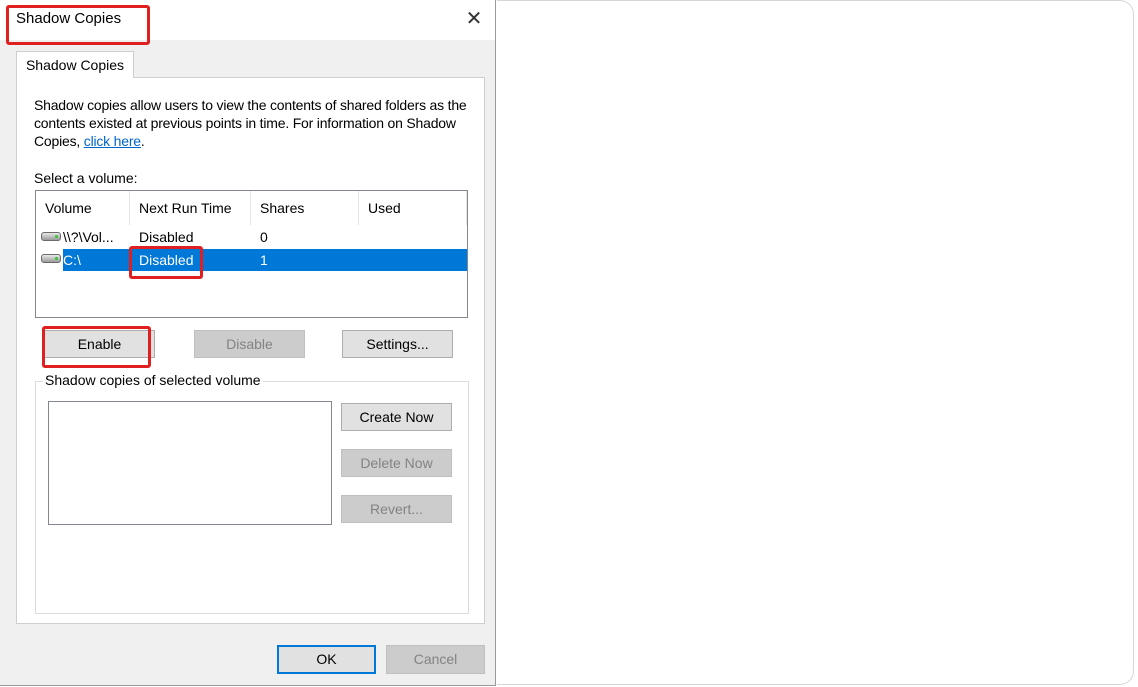 This screenshot has width=1138, height=687. What do you see at coordinates (264, 237) in the screenshot?
I see `shares: 0` at bounding box center [264, 237].